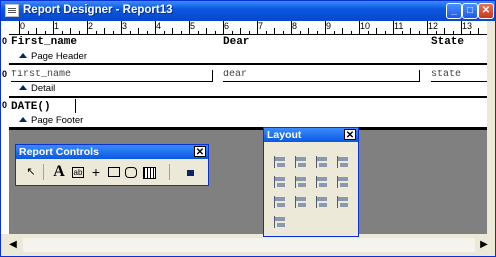 The image size is (496, 257). What do you see at coordinates (190, 172) in the screenshot?
I see `lock-icon` at bounding box center [190, 172].